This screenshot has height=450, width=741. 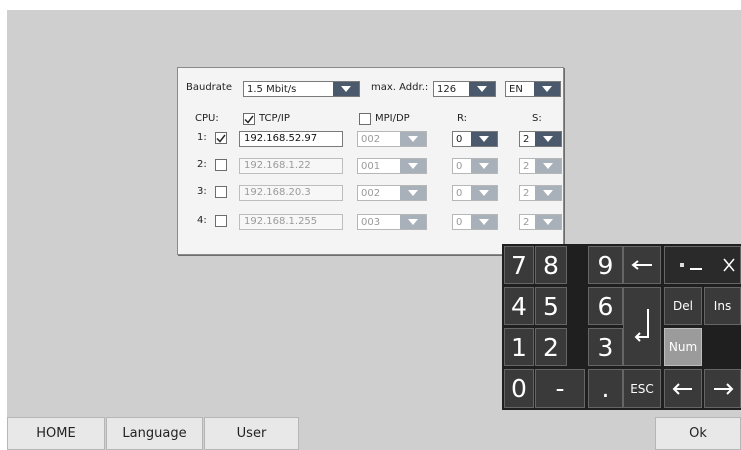 What do you see at coordinates (392, 118) in the screenshot?
I see `mpidp-label: MPI/DP` at bounding box center [392, 118].